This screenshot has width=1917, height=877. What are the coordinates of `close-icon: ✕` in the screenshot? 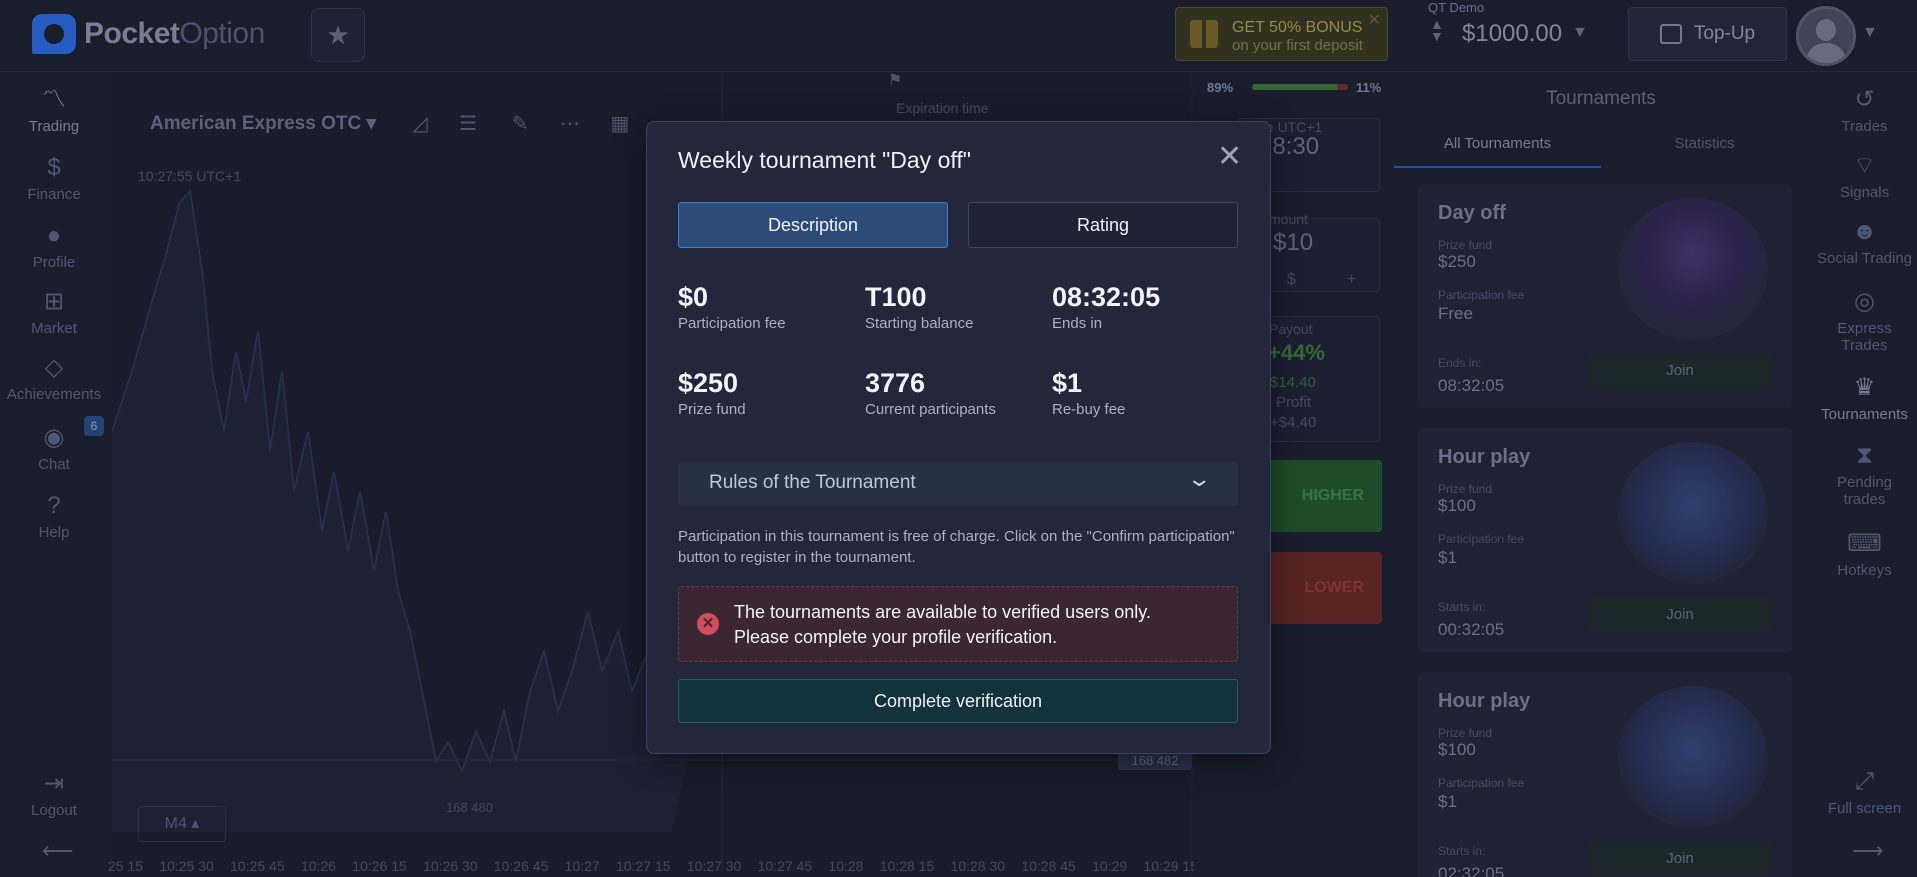 It's located at (1229, 157).